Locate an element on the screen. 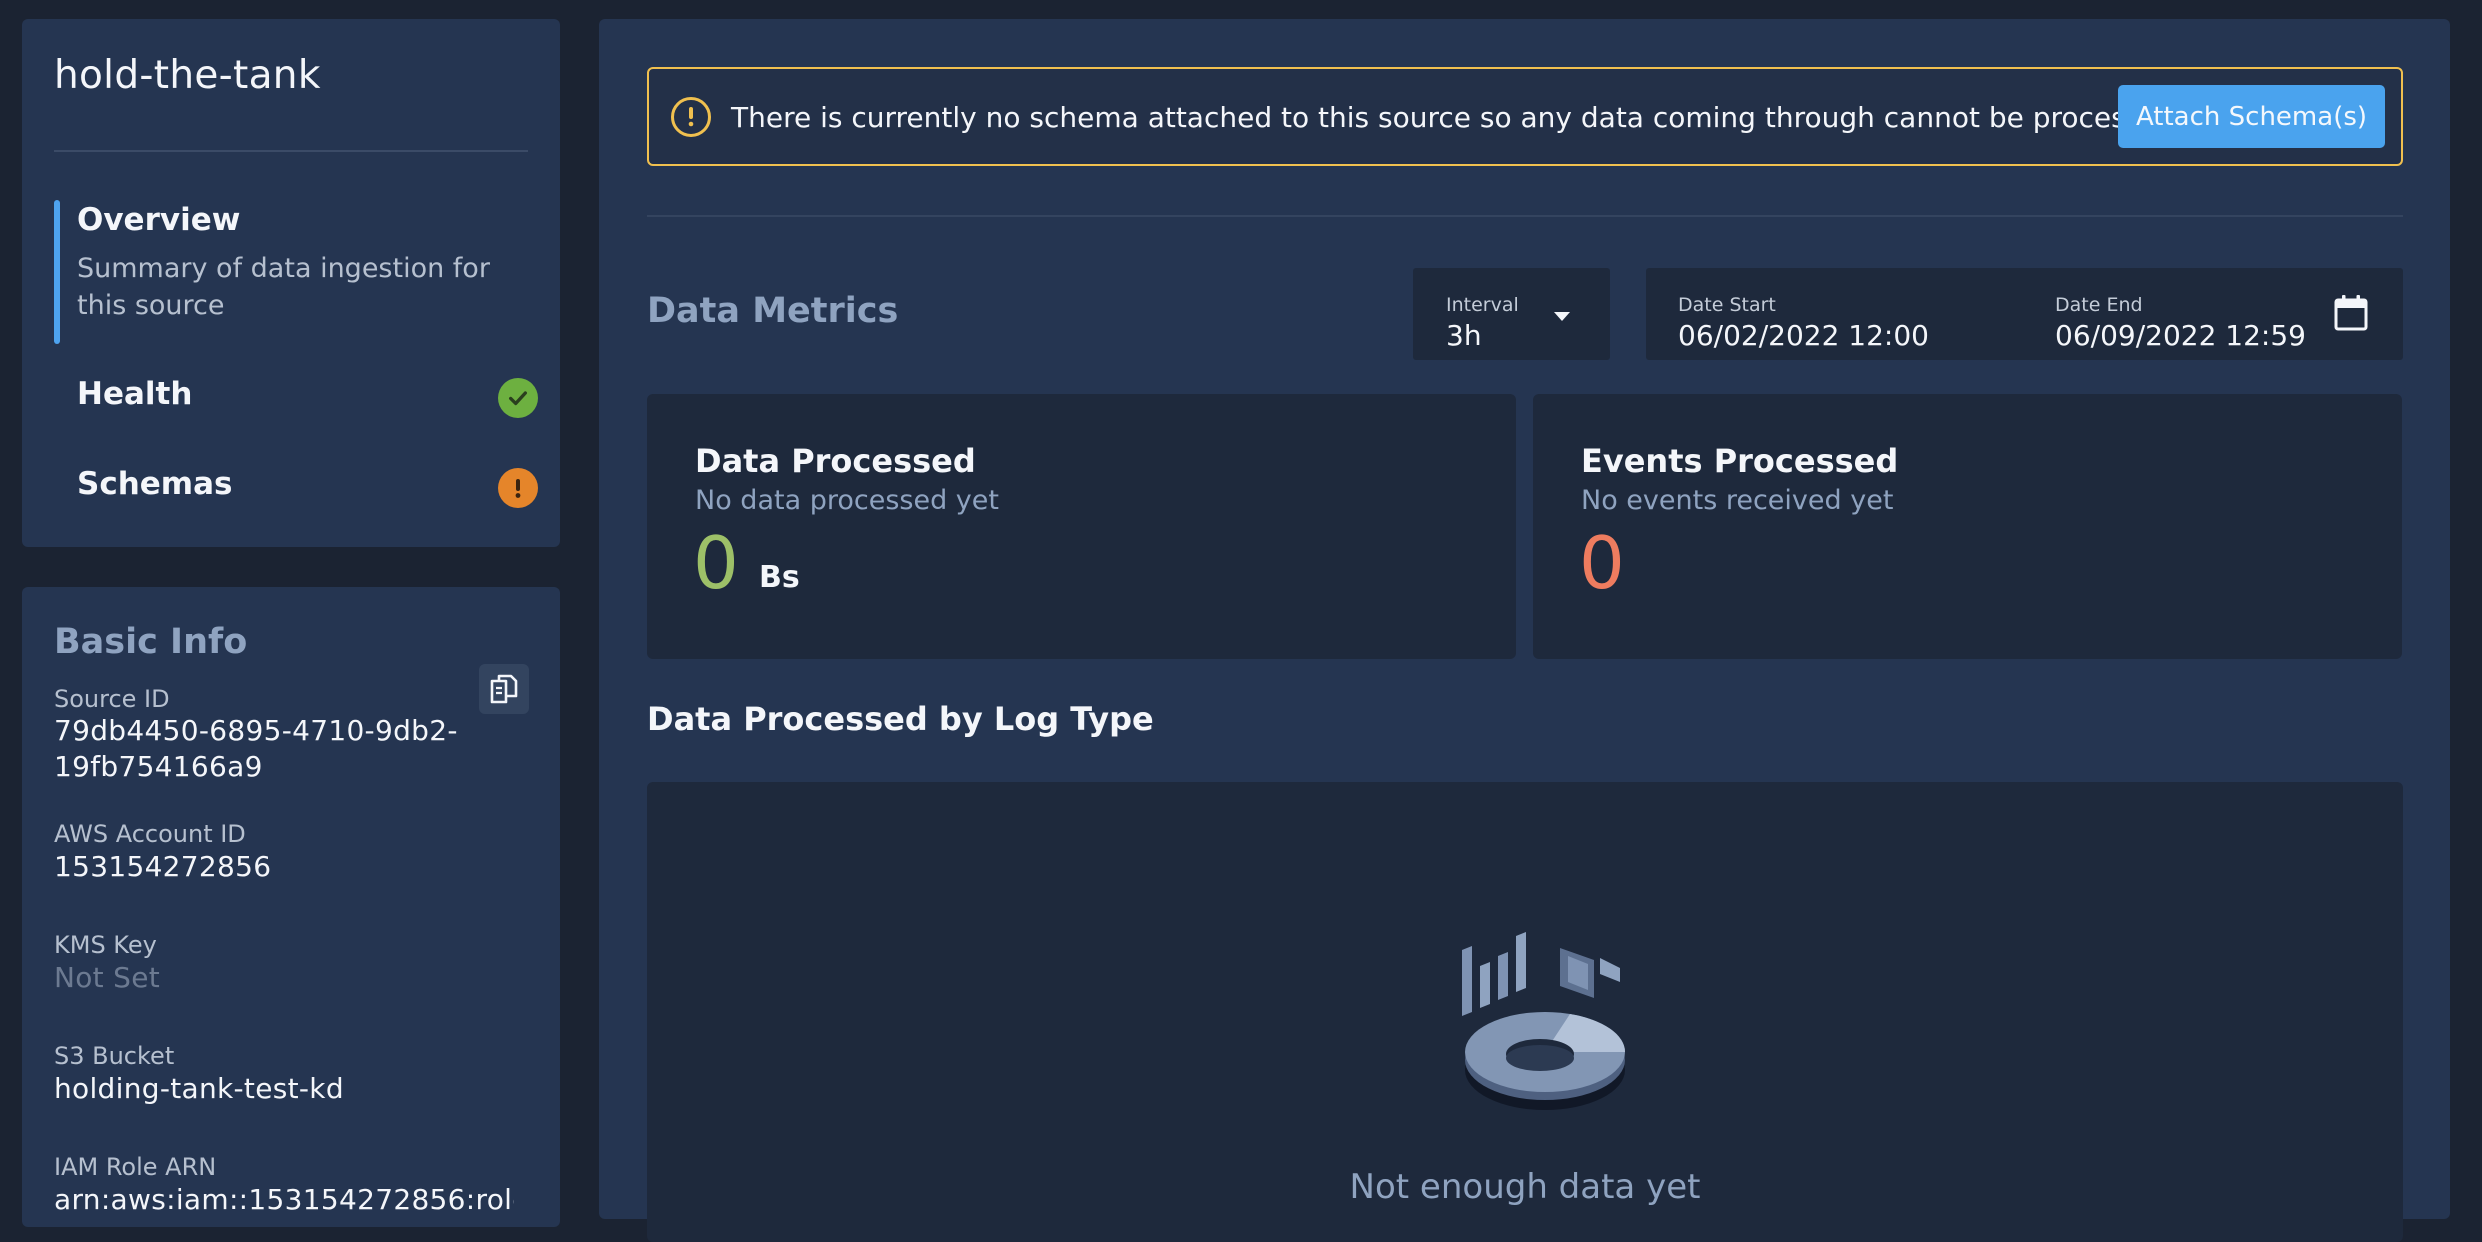  events-processed-subtitle: No events received yet is located at coordinates (1737, 500).